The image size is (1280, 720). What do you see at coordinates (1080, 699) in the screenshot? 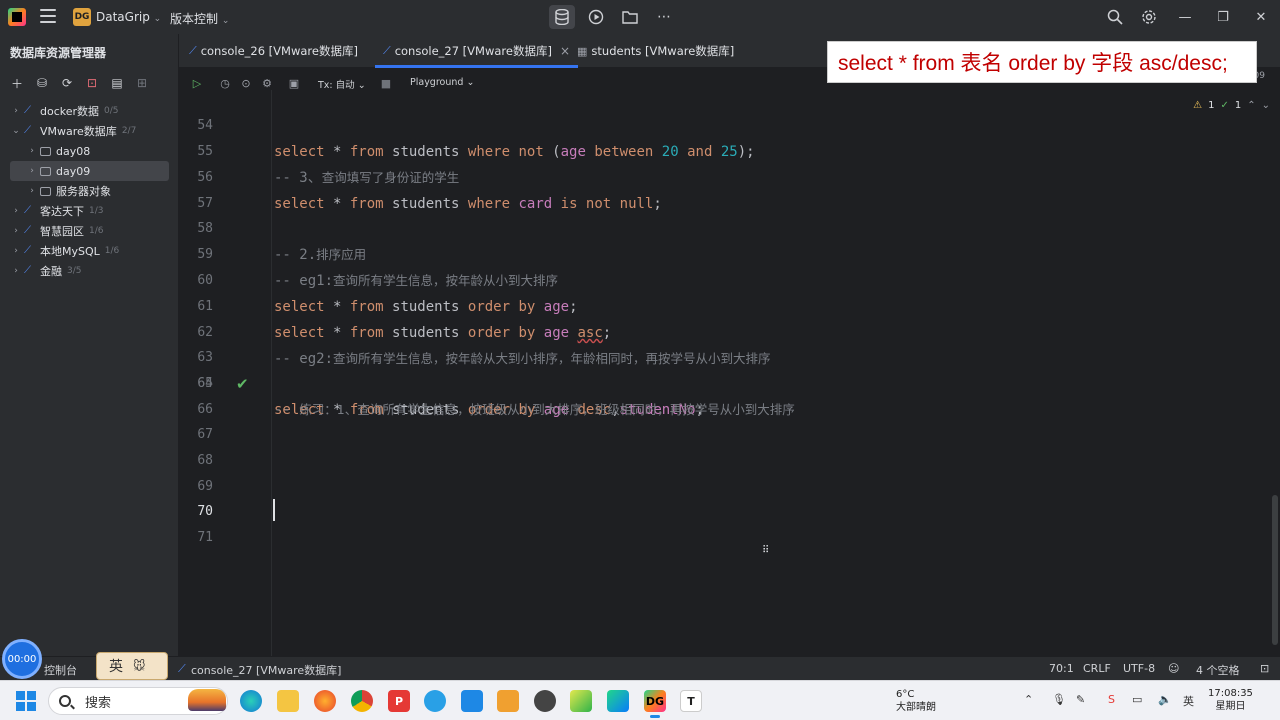
I see `pen-icon: ✎` at bounding box center [1080, 699].